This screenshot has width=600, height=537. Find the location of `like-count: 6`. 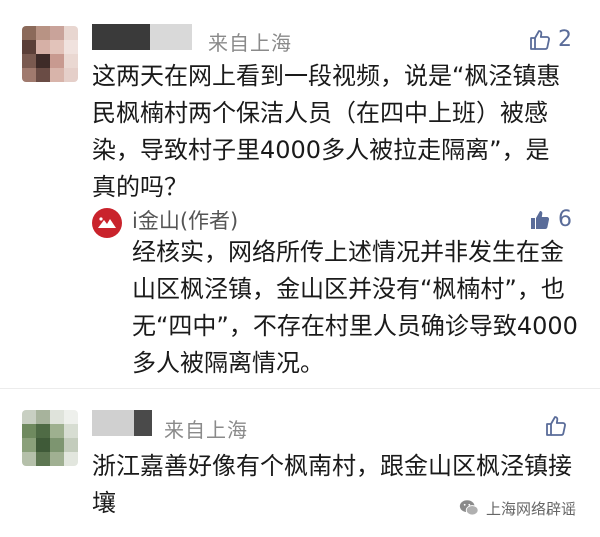

like-count: 6 is located at coordinates (565, 219).